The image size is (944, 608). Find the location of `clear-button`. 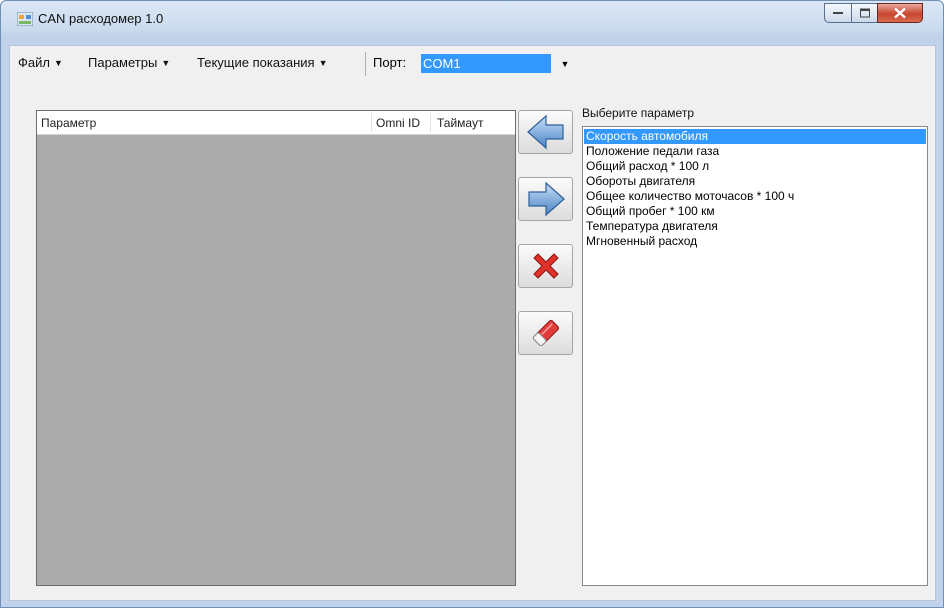

clear-button is located at coordinates (545, 333).